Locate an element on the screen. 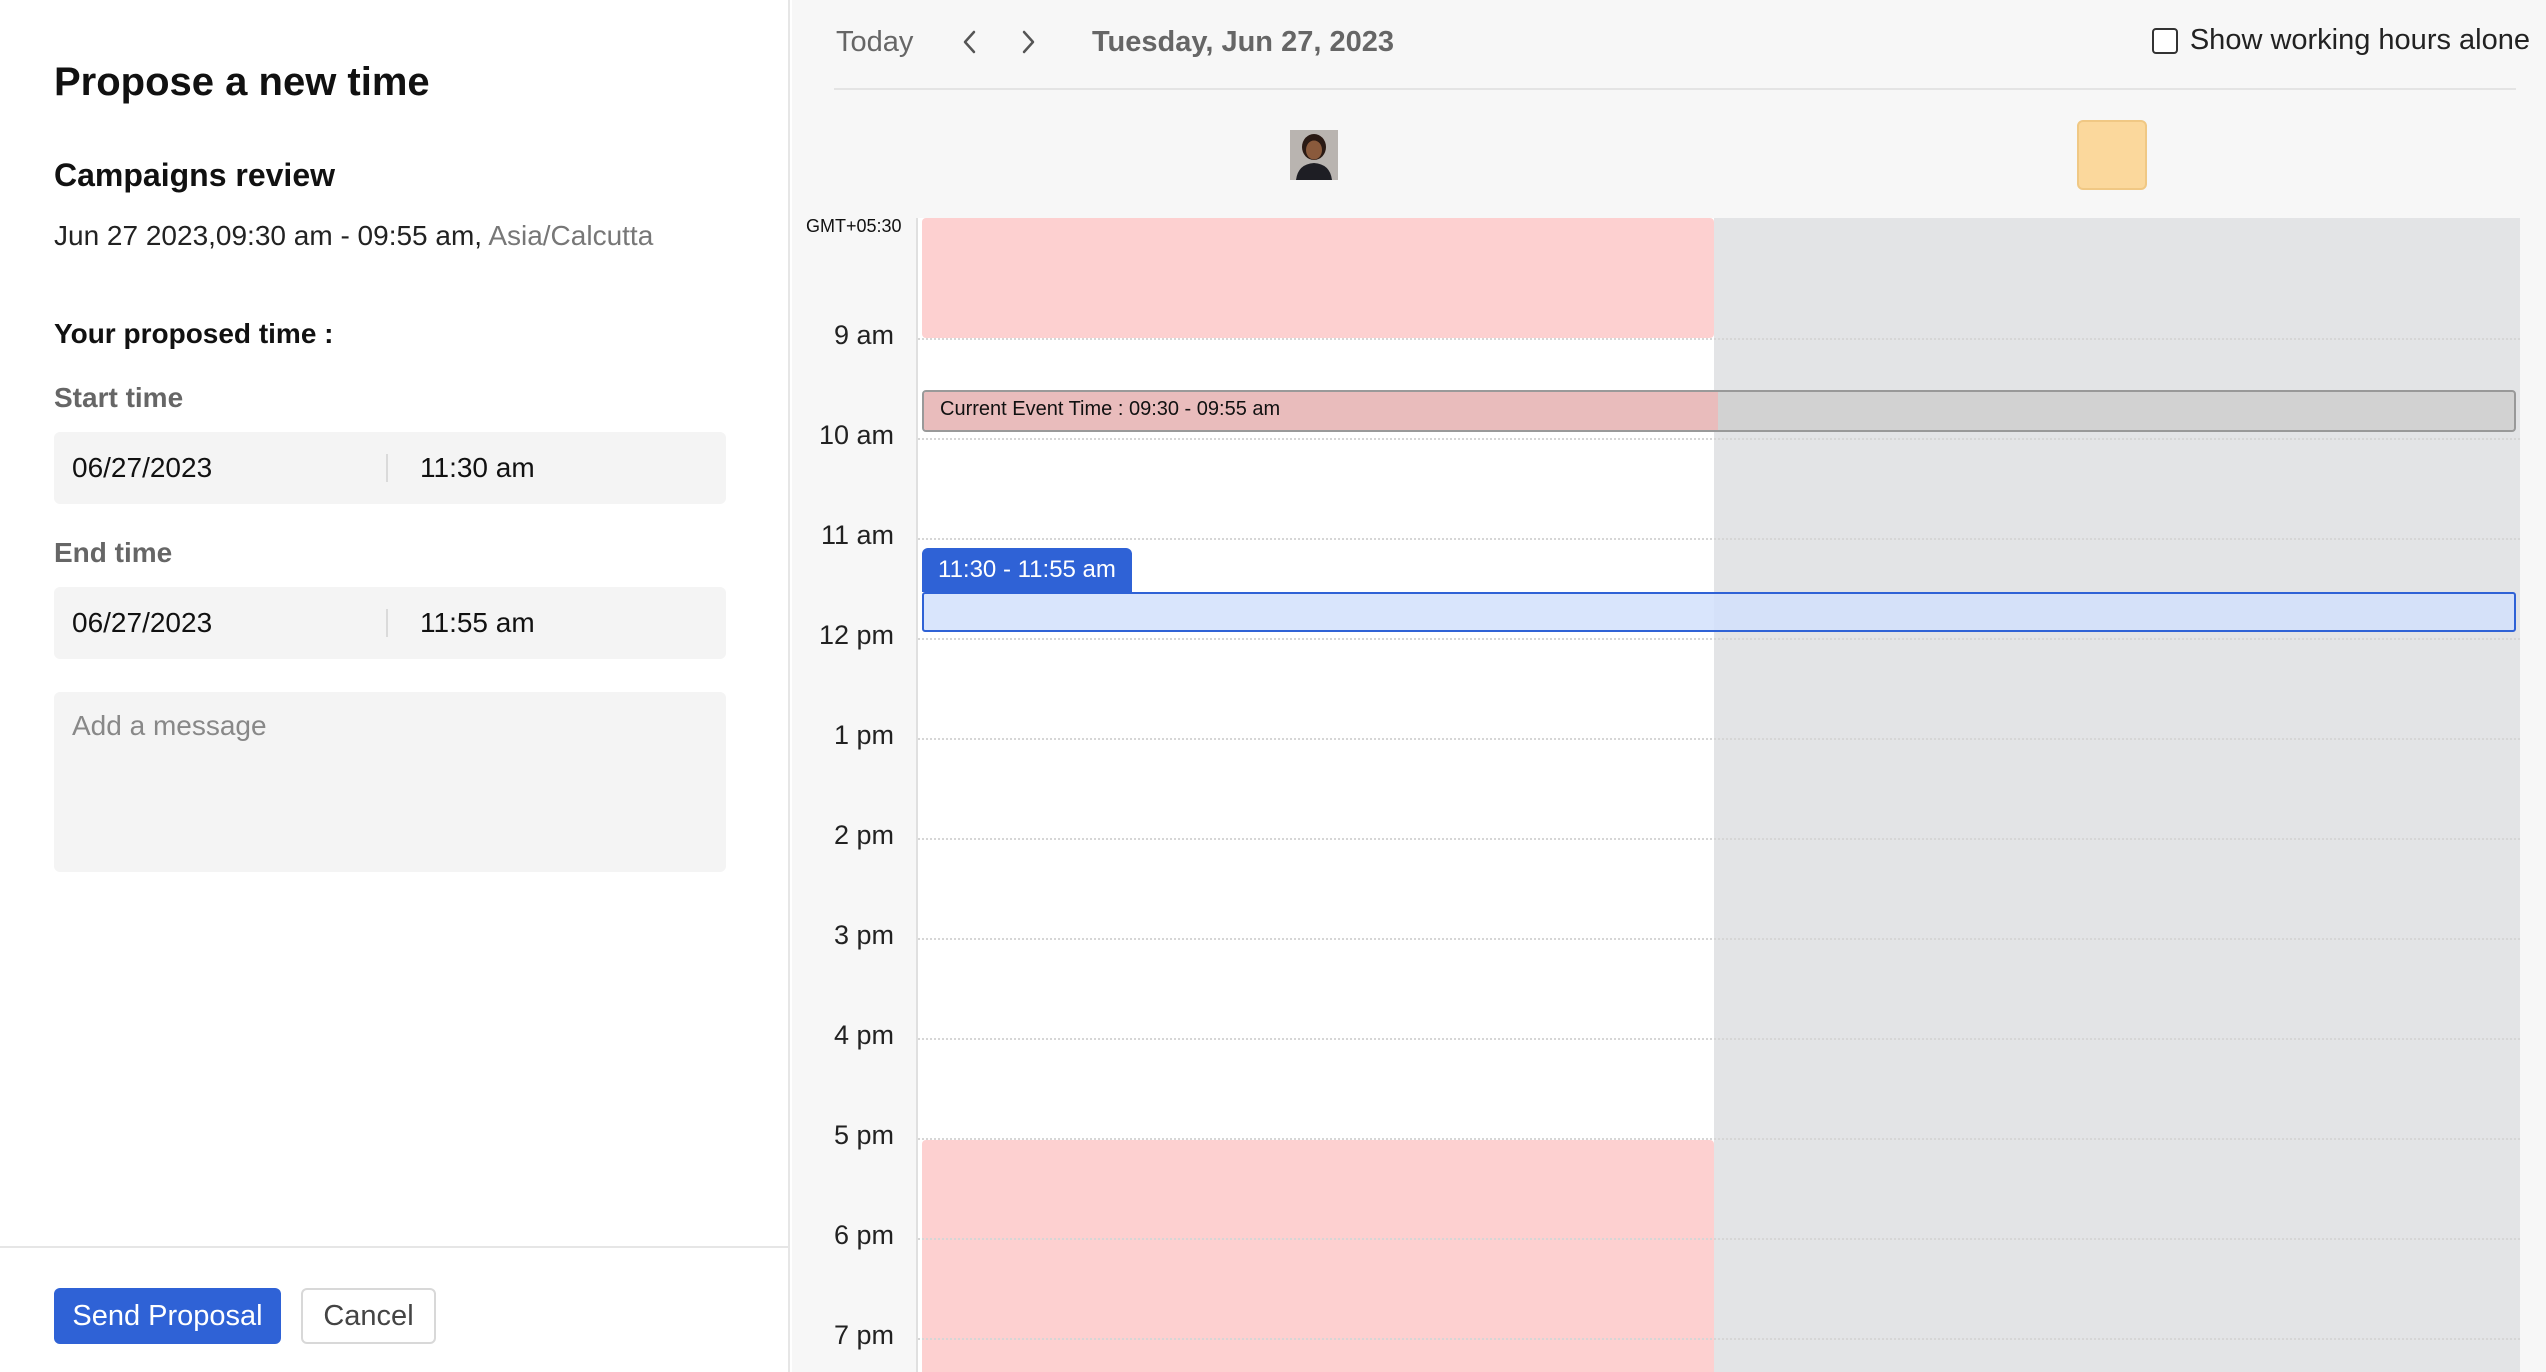 The height and width of the screenshot is (1372, 2546). proposed-time-block is located at coordinates (1719, 612).